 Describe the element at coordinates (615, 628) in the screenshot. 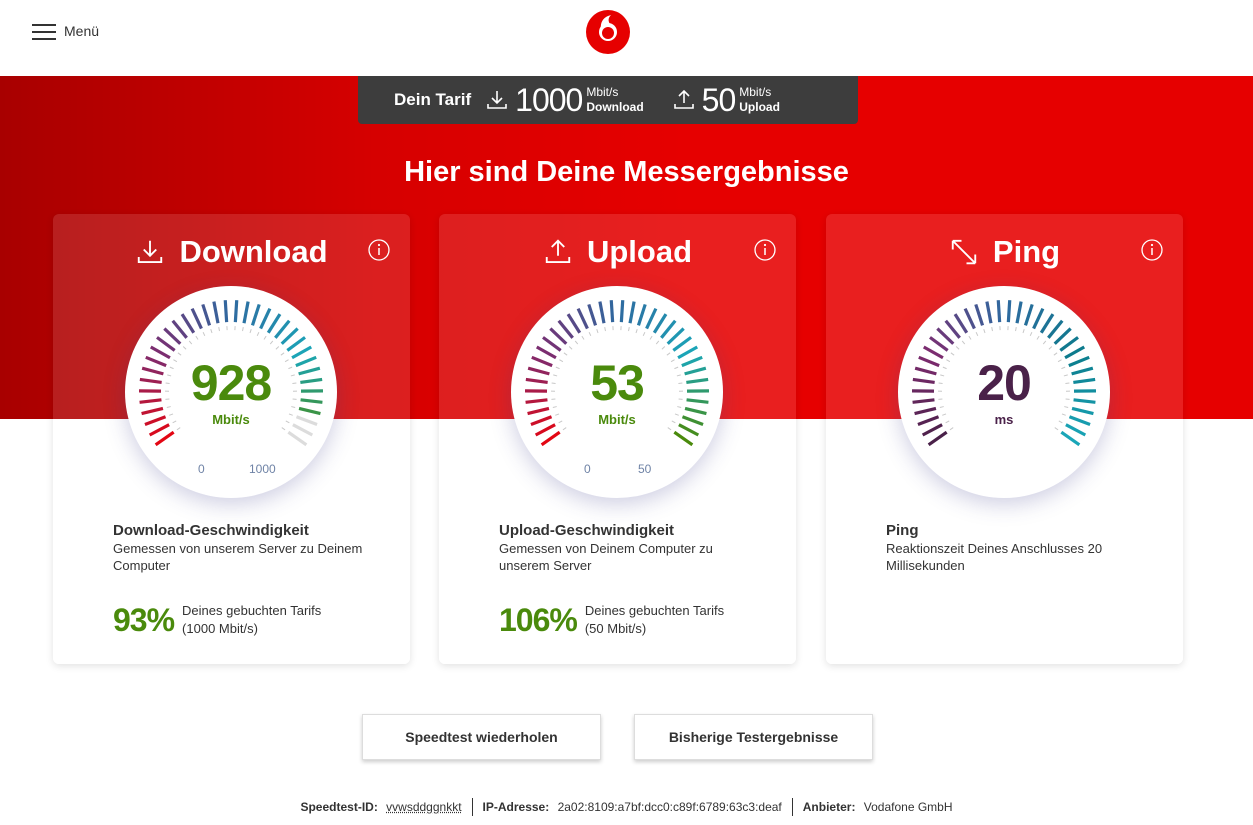

I see `percent-tarif: (50 Mbit/s)` at that location.